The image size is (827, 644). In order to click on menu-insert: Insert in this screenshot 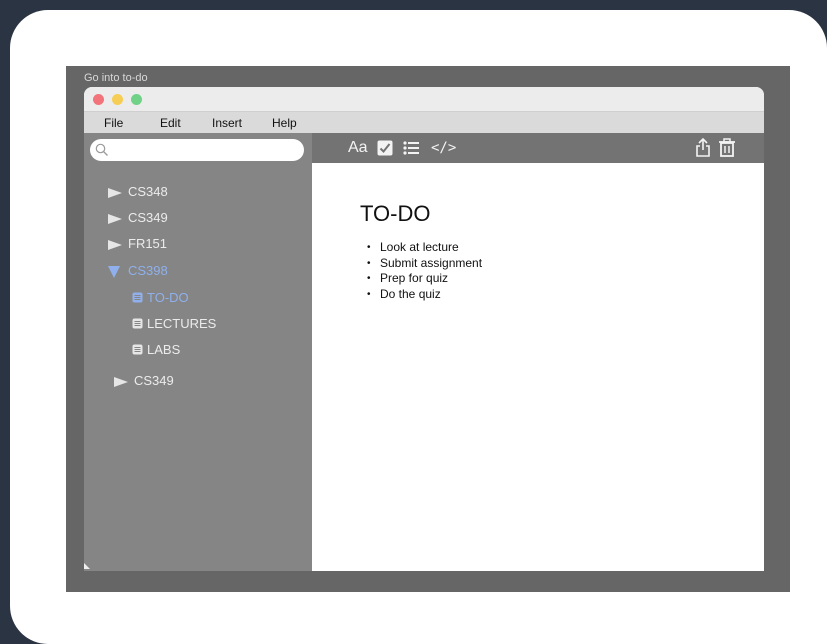, I will do `click(227, 123)`.